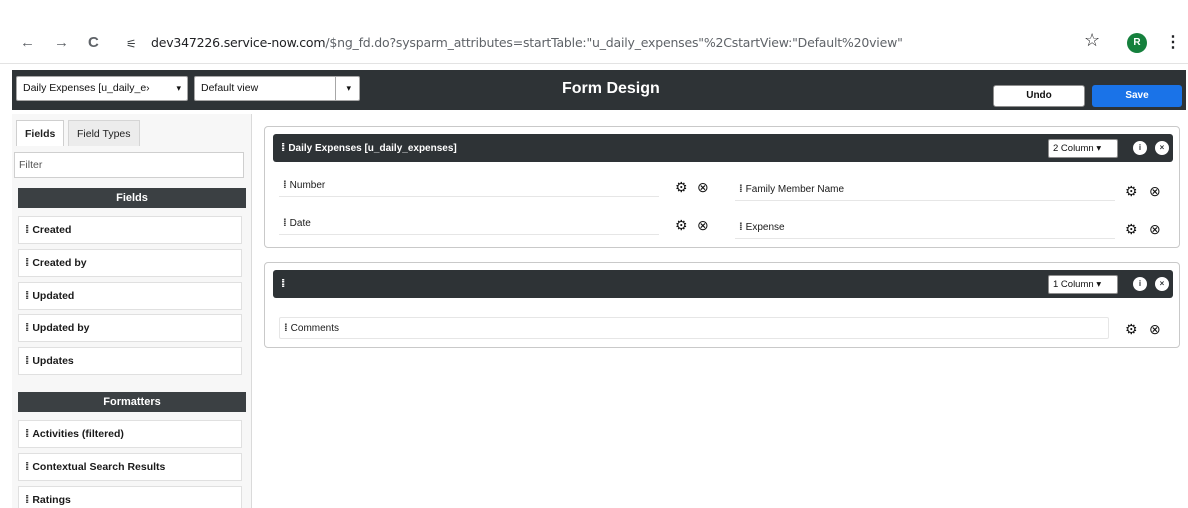  Describe the element at coordinates (86, 88) in the screenshot. I see `table-select-value: Daily Expenses [u_daily_e›` at that location.